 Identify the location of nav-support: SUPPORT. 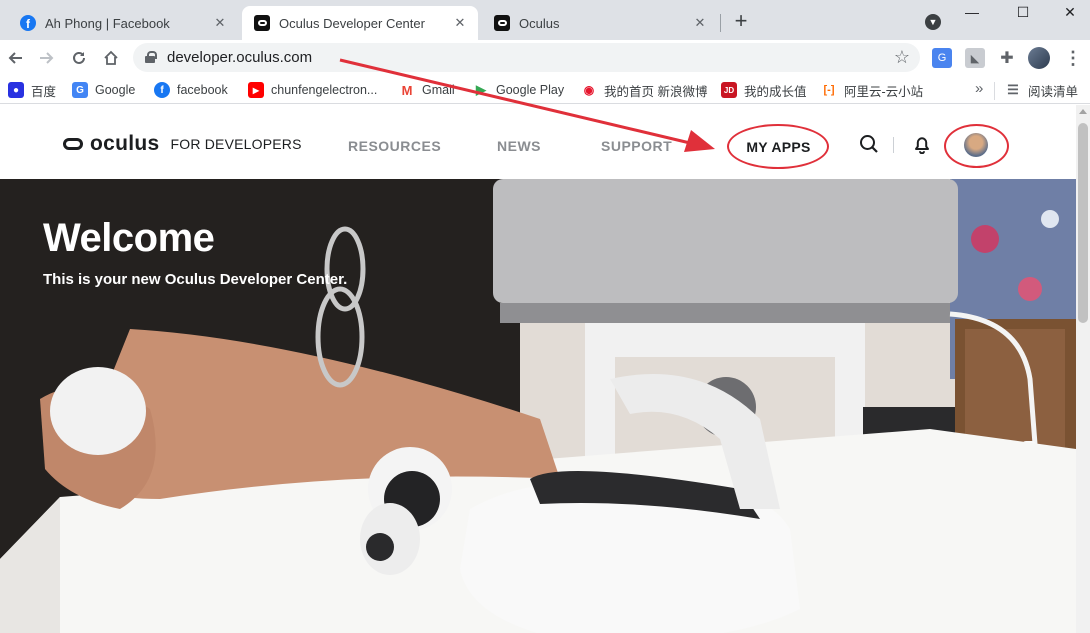
(636, 146).